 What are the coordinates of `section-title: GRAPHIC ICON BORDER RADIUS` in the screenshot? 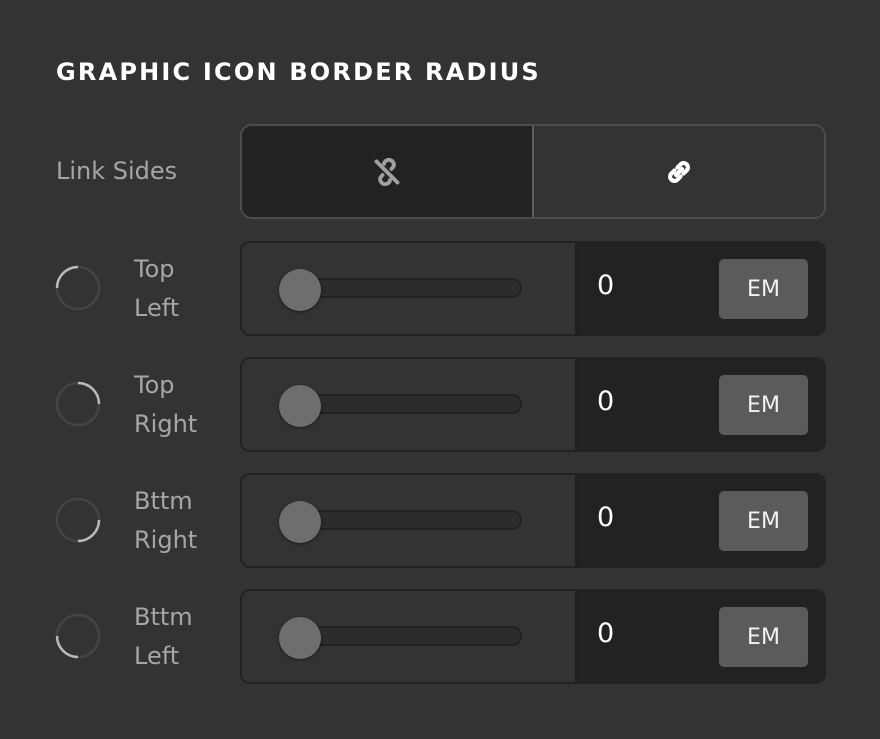 It's located at (298, 72).